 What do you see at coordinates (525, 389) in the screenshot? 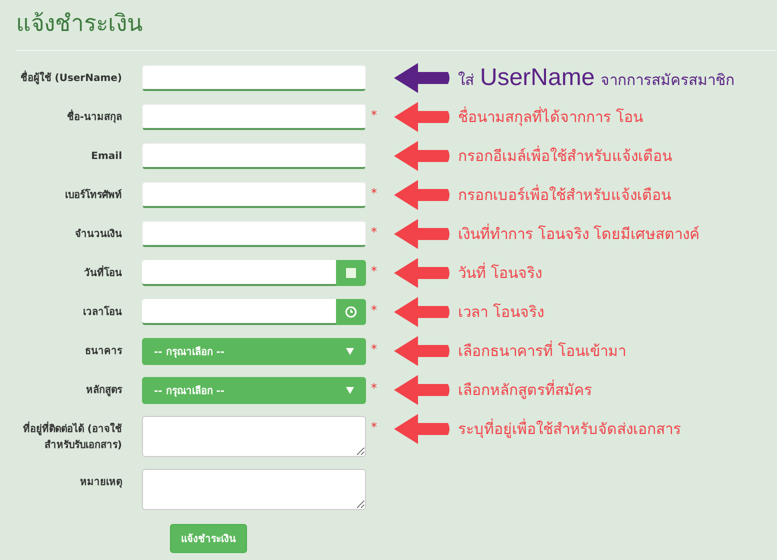
I see `annotation-text: เลือกหลักสูตรที่สมัคร` at bounding box center [525, 389].